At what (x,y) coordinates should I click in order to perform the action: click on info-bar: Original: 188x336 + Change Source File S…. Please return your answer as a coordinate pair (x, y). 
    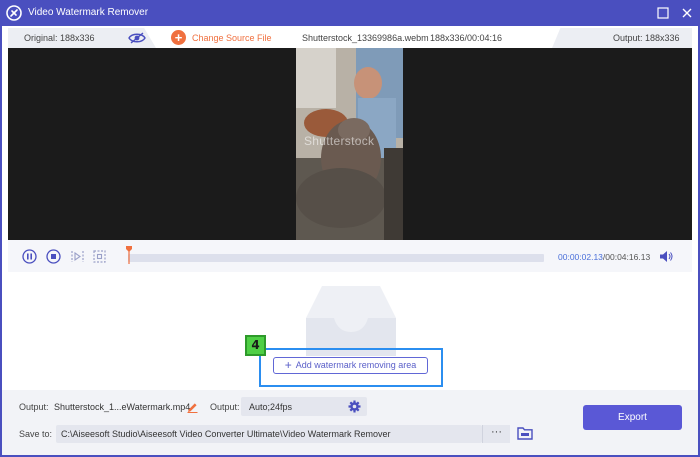
    Looking at the image, I should click on (350, 38).